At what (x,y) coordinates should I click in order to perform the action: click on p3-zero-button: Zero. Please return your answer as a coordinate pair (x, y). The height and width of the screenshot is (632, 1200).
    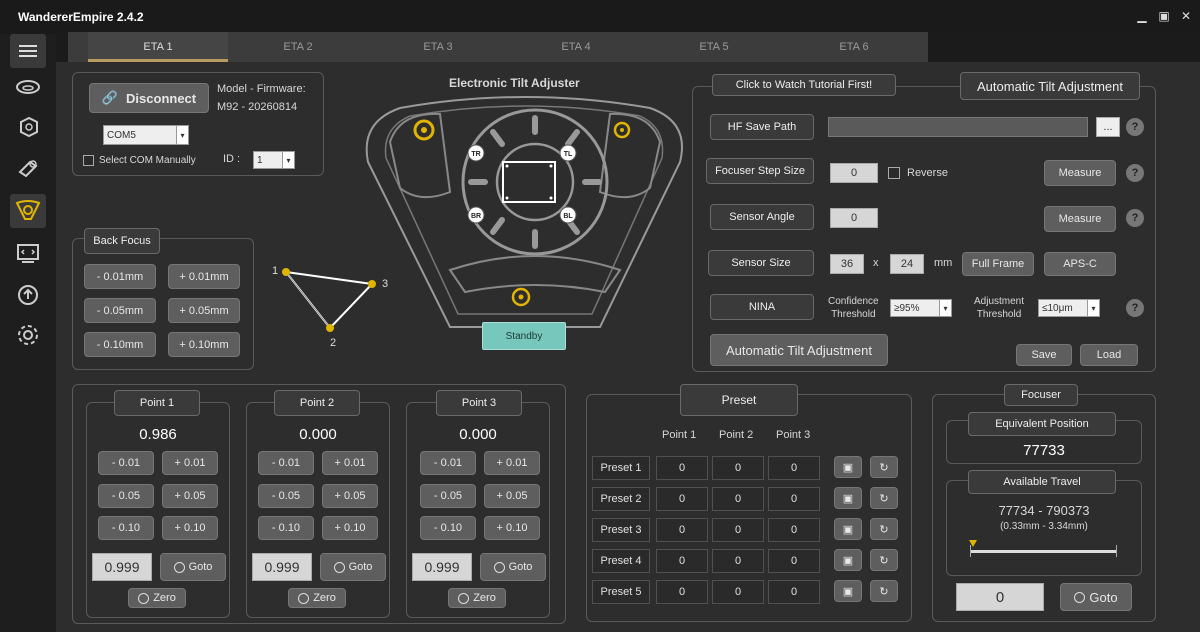
    Looking at the image, I should click on (477, 598).